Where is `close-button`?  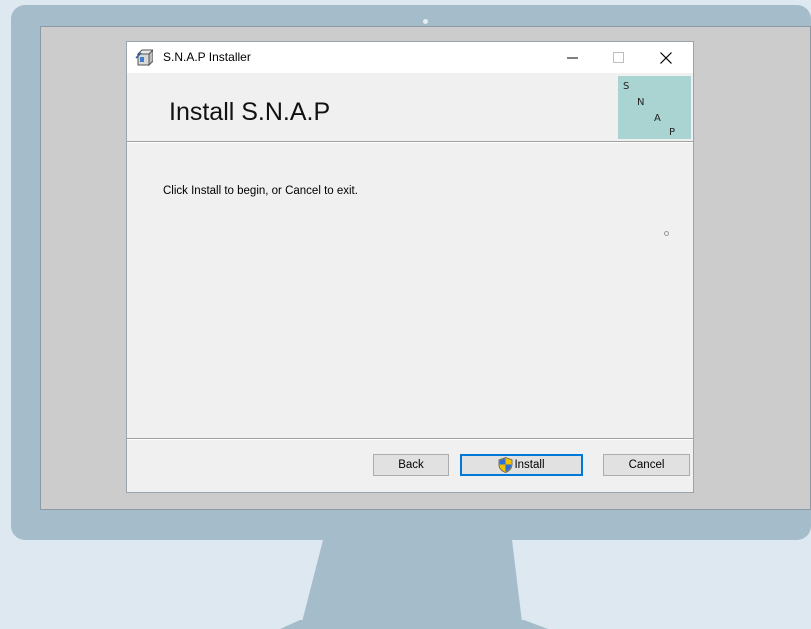 close-button is located at coordinates (666, 57).